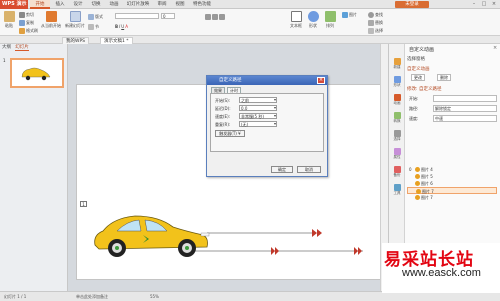 The width and height of the screenshot is (500, 301). I want to click on list-item: 图片 6, so click(452, 183).